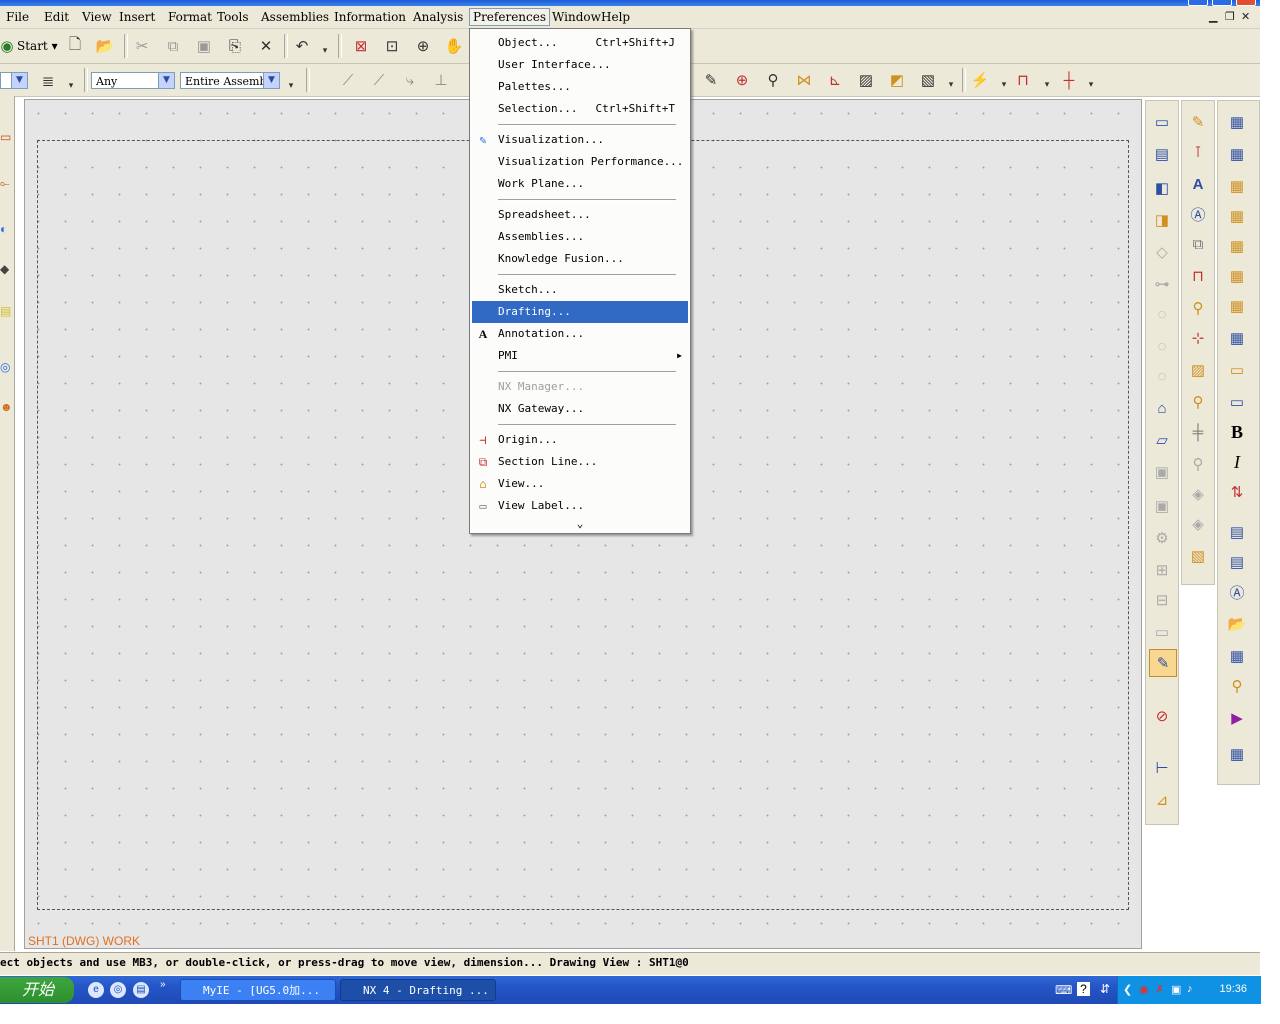  I want to click on menu-item-selection: Selection... Ctrl+Shift+T, so click(580, 109).